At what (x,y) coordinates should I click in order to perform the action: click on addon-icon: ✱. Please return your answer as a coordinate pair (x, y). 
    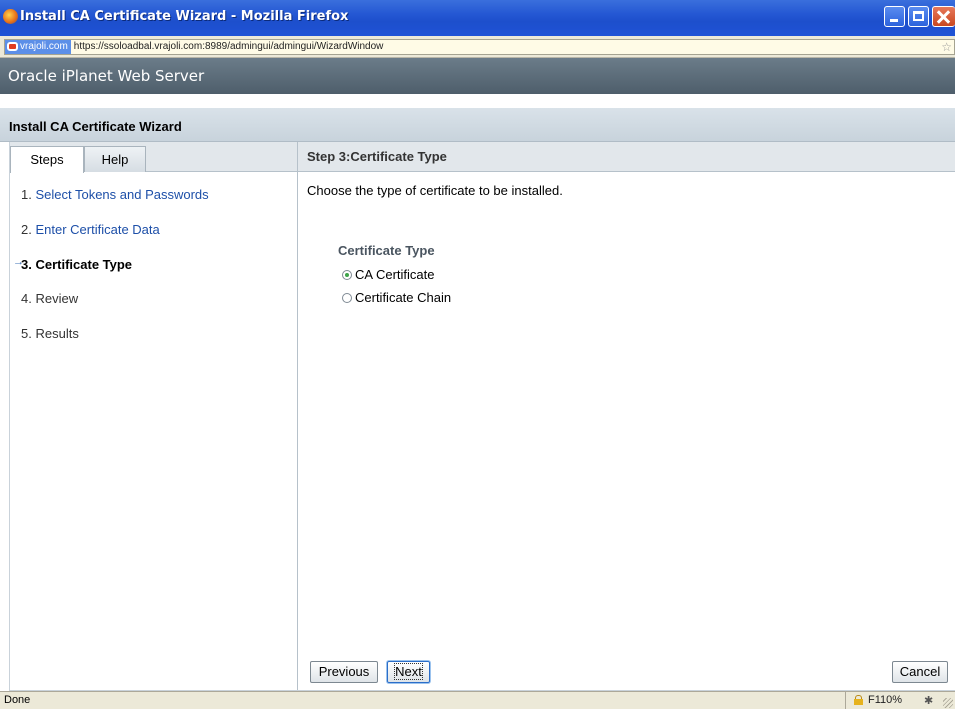
    Looking at the image, I should click on (928, 701).